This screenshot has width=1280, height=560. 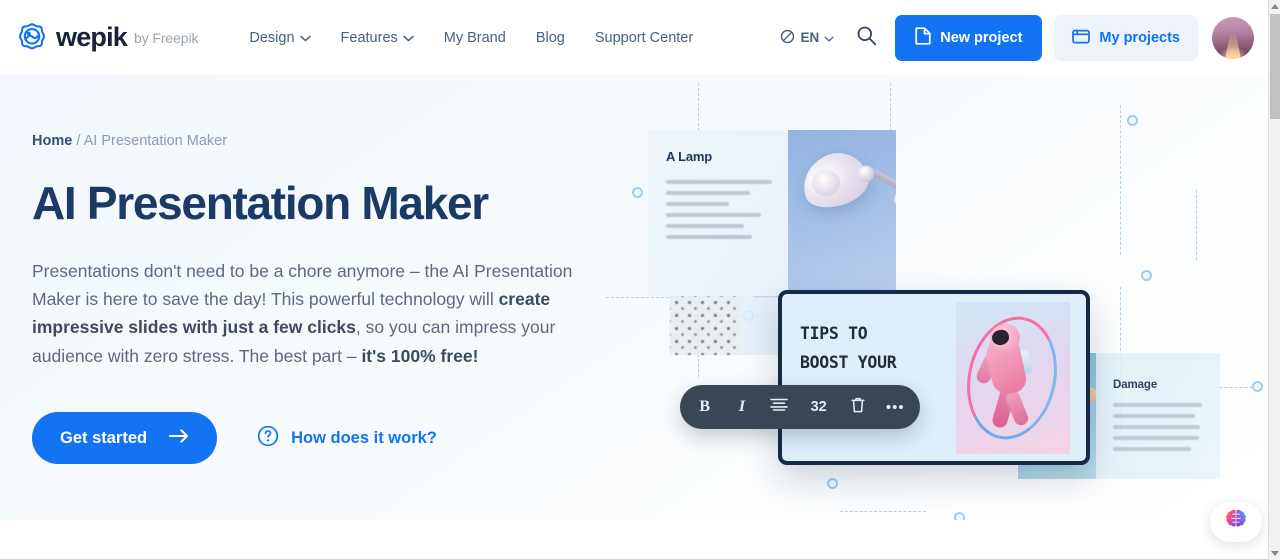 I want to click on nav-item-support-center: Support Center, so click(x=644, y=38).